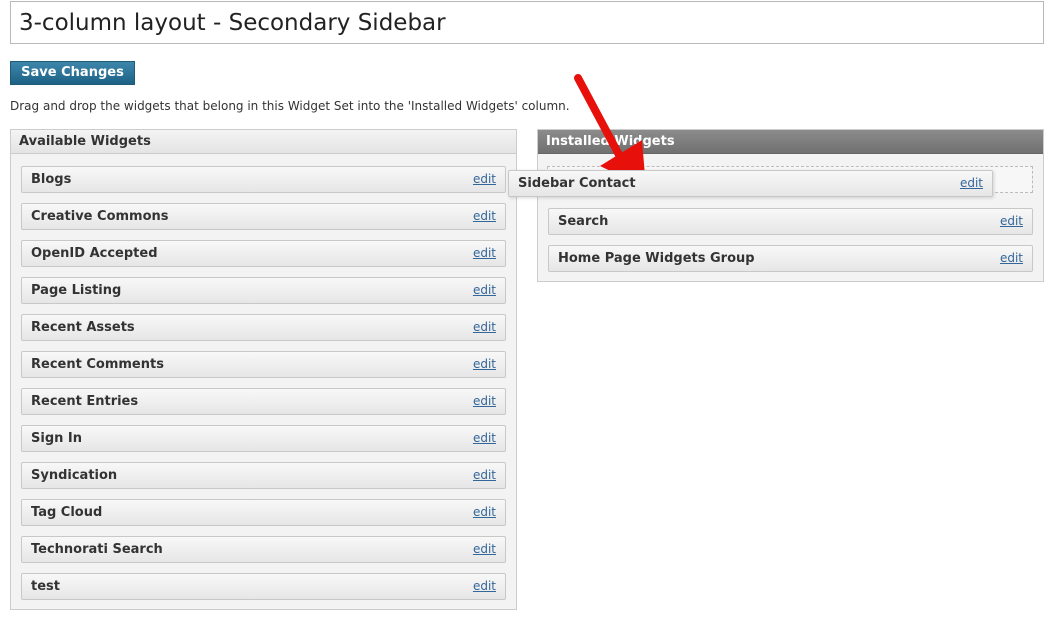  Describe the element at coordinates (263, 438) in the screenshot. I see `available-widget: Sign In edit` at that location.